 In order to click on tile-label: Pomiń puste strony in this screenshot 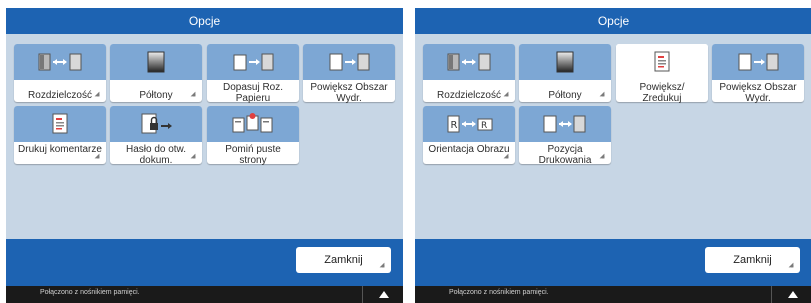, I will do `click(253, 155)`.